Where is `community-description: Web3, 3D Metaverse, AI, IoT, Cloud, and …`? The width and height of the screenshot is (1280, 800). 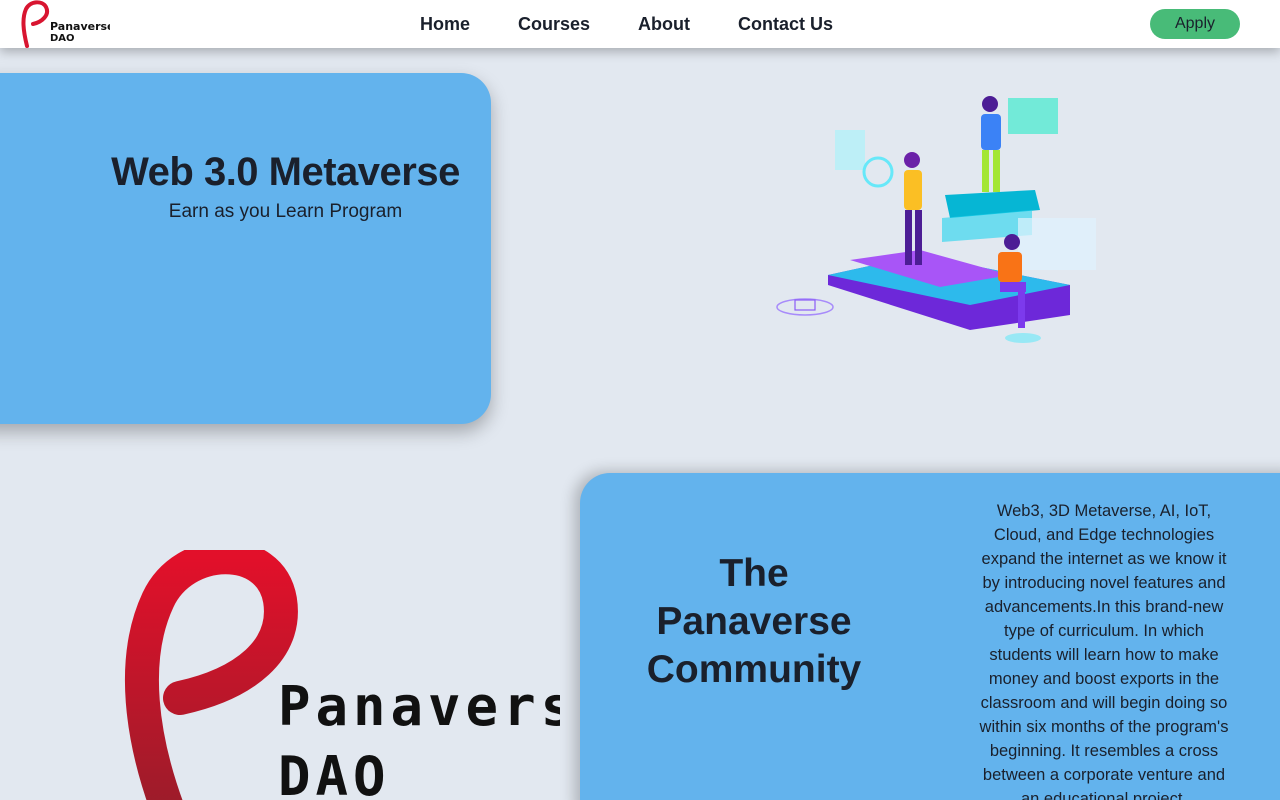 community-description: Web3, 3D Metaverse, AI, IoT, Cloud, and … is located at coordinates (1104, 651).